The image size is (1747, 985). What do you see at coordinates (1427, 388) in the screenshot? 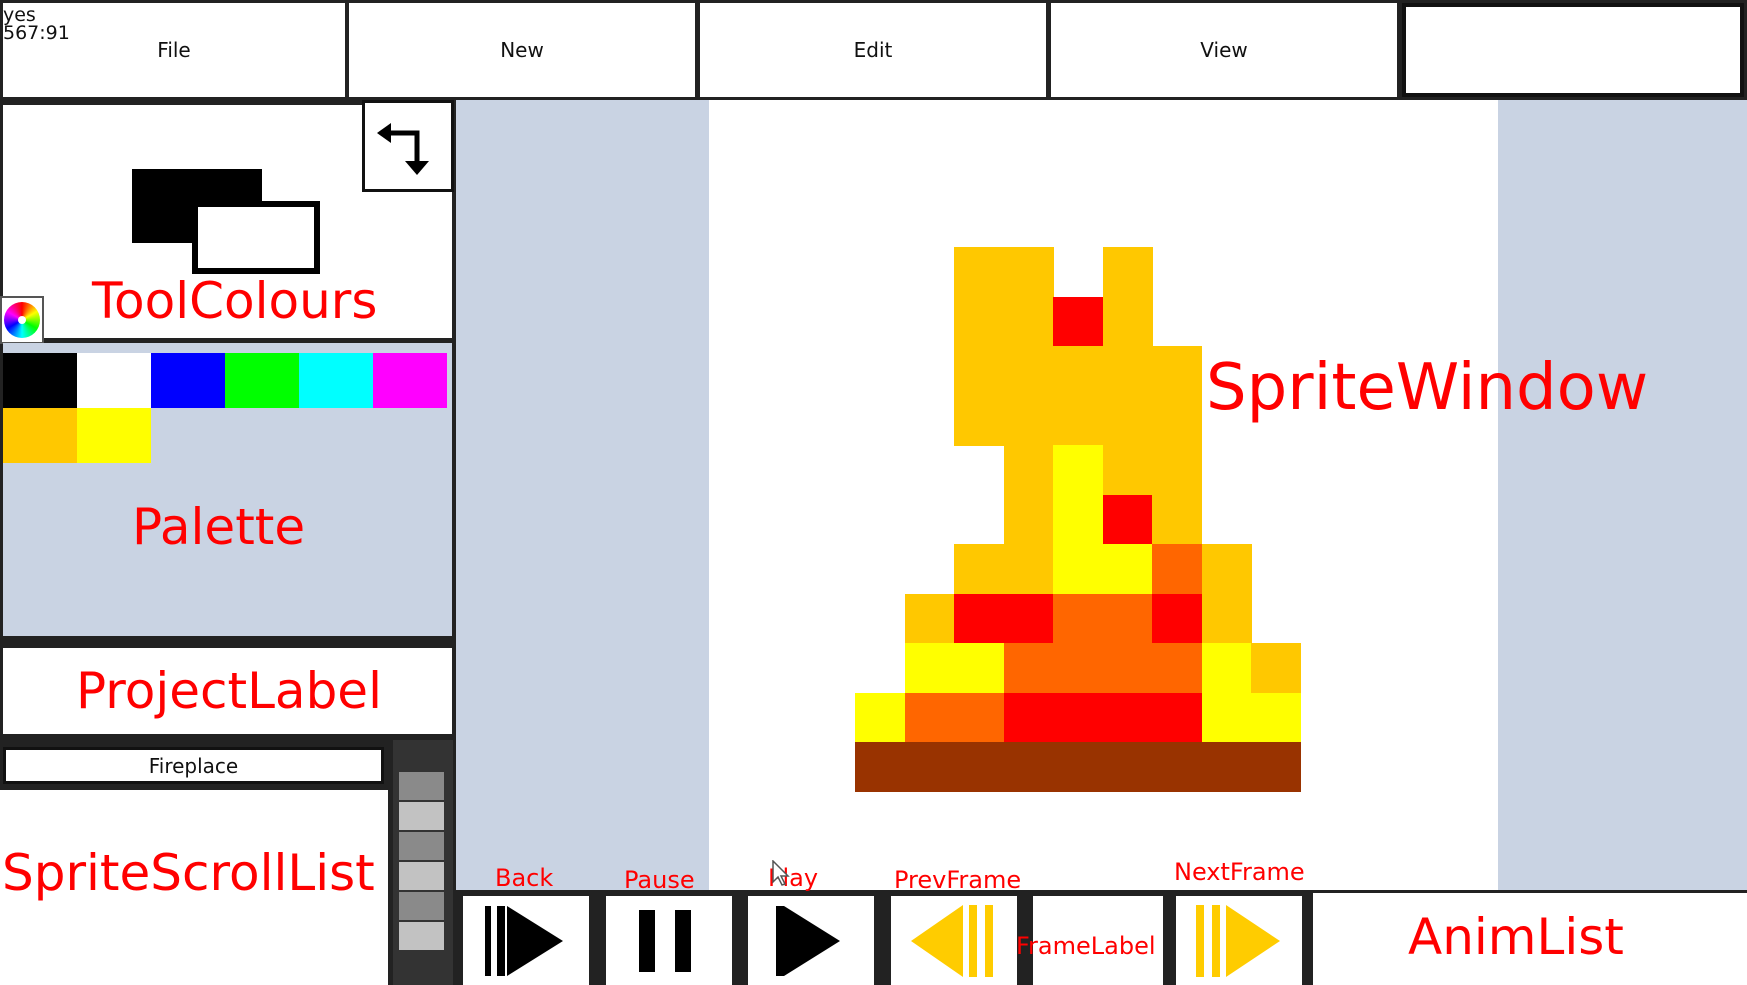
I see `sprite-window-label: SpriteWindow` at bounding box center [1427, 388].